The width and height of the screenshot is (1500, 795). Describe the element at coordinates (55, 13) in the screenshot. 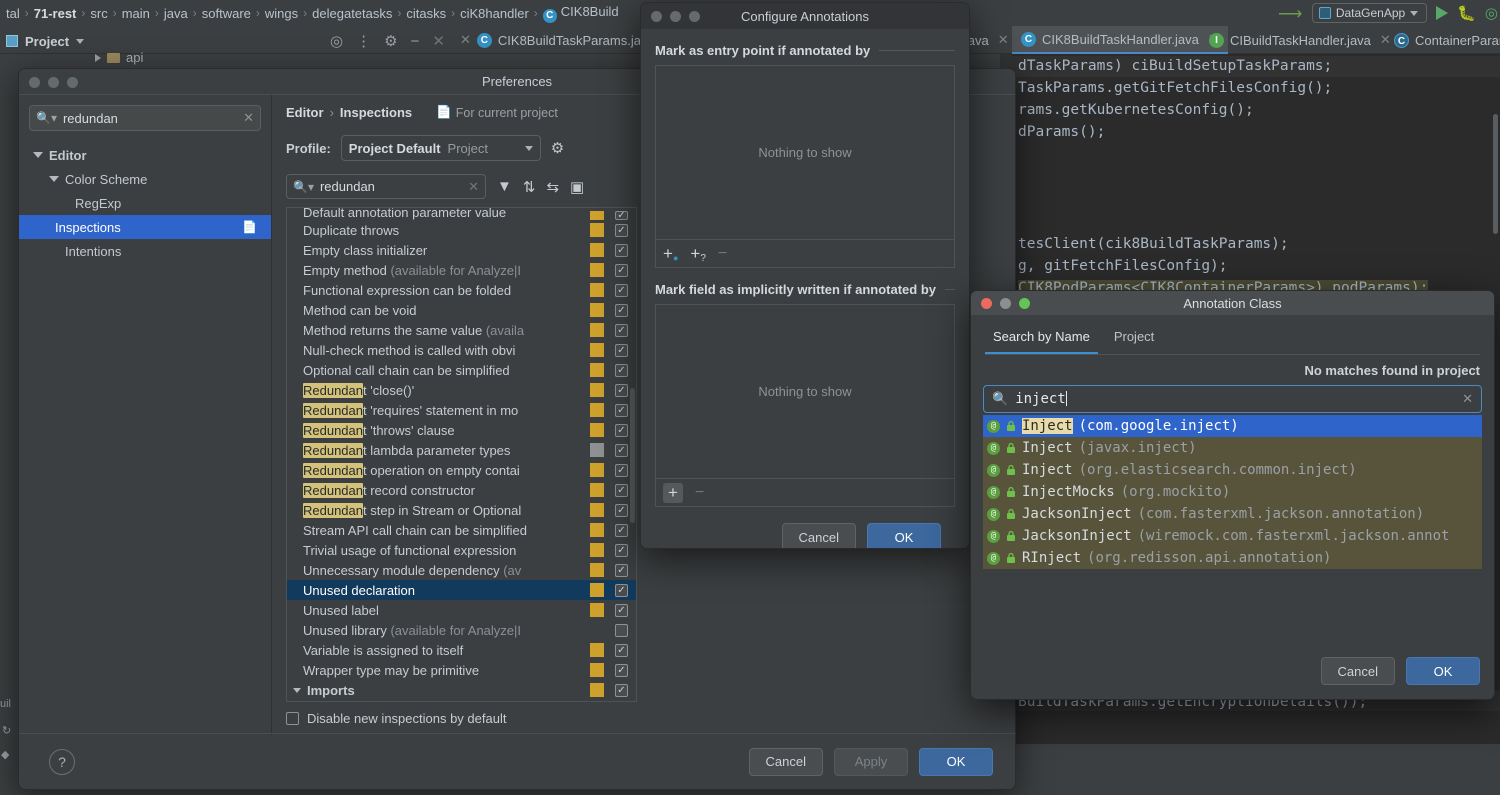

I see `breadcrumb-item: 71-rest` at that location.